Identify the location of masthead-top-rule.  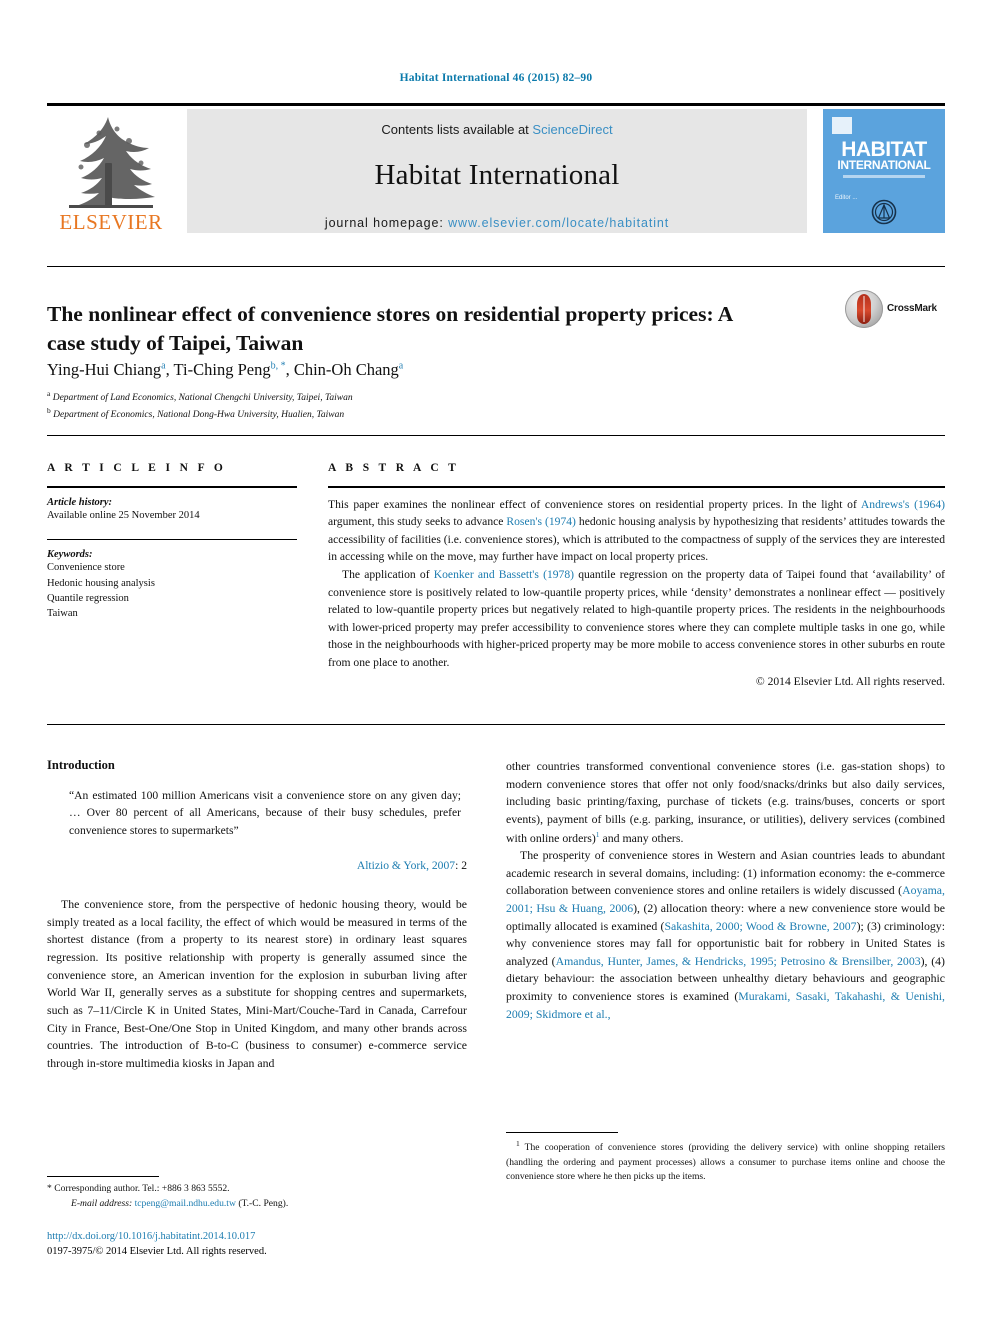
(496, 104).